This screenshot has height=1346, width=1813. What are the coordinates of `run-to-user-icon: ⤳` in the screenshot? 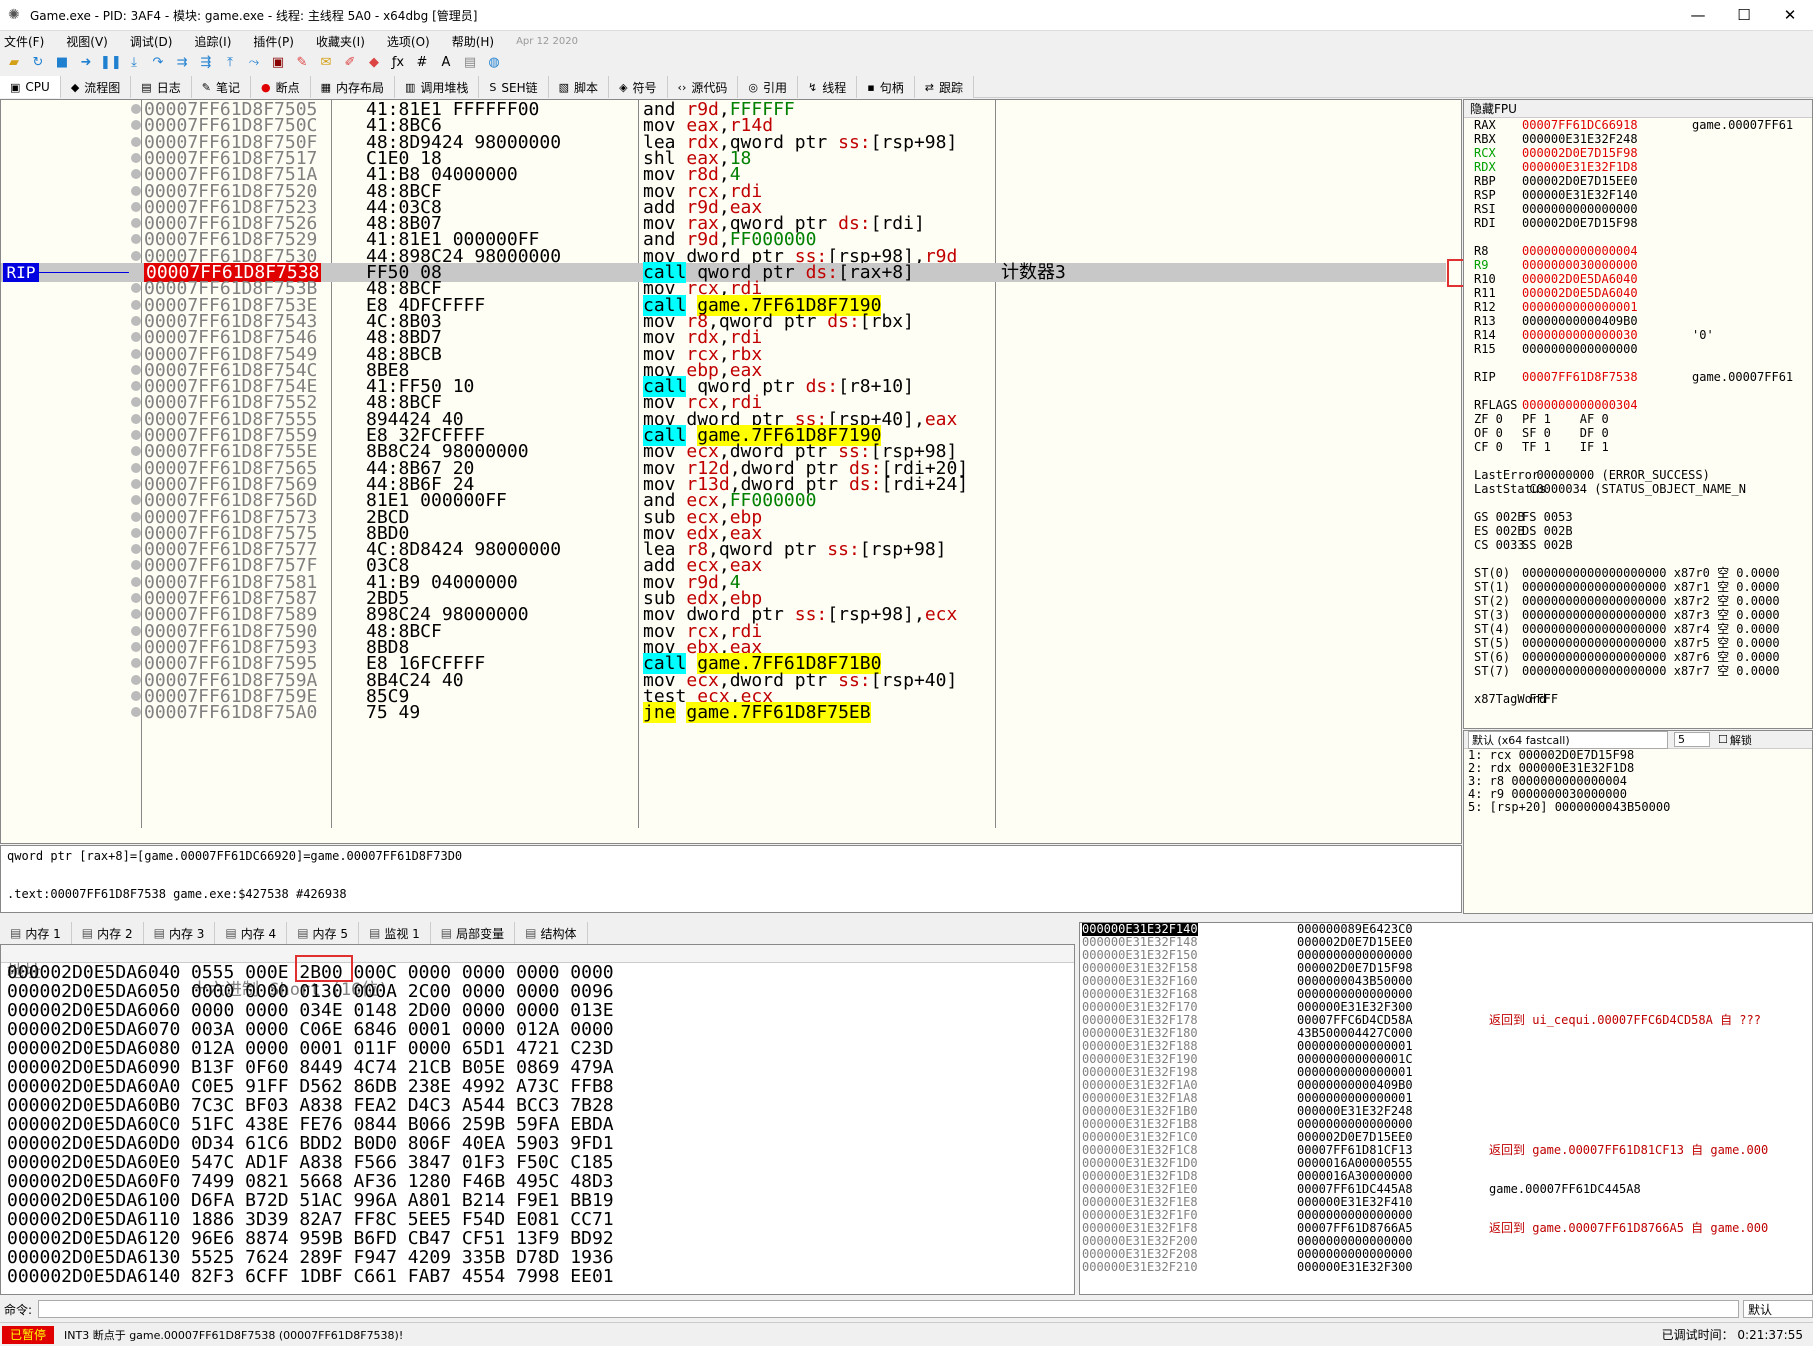 It's located at (254, 63).